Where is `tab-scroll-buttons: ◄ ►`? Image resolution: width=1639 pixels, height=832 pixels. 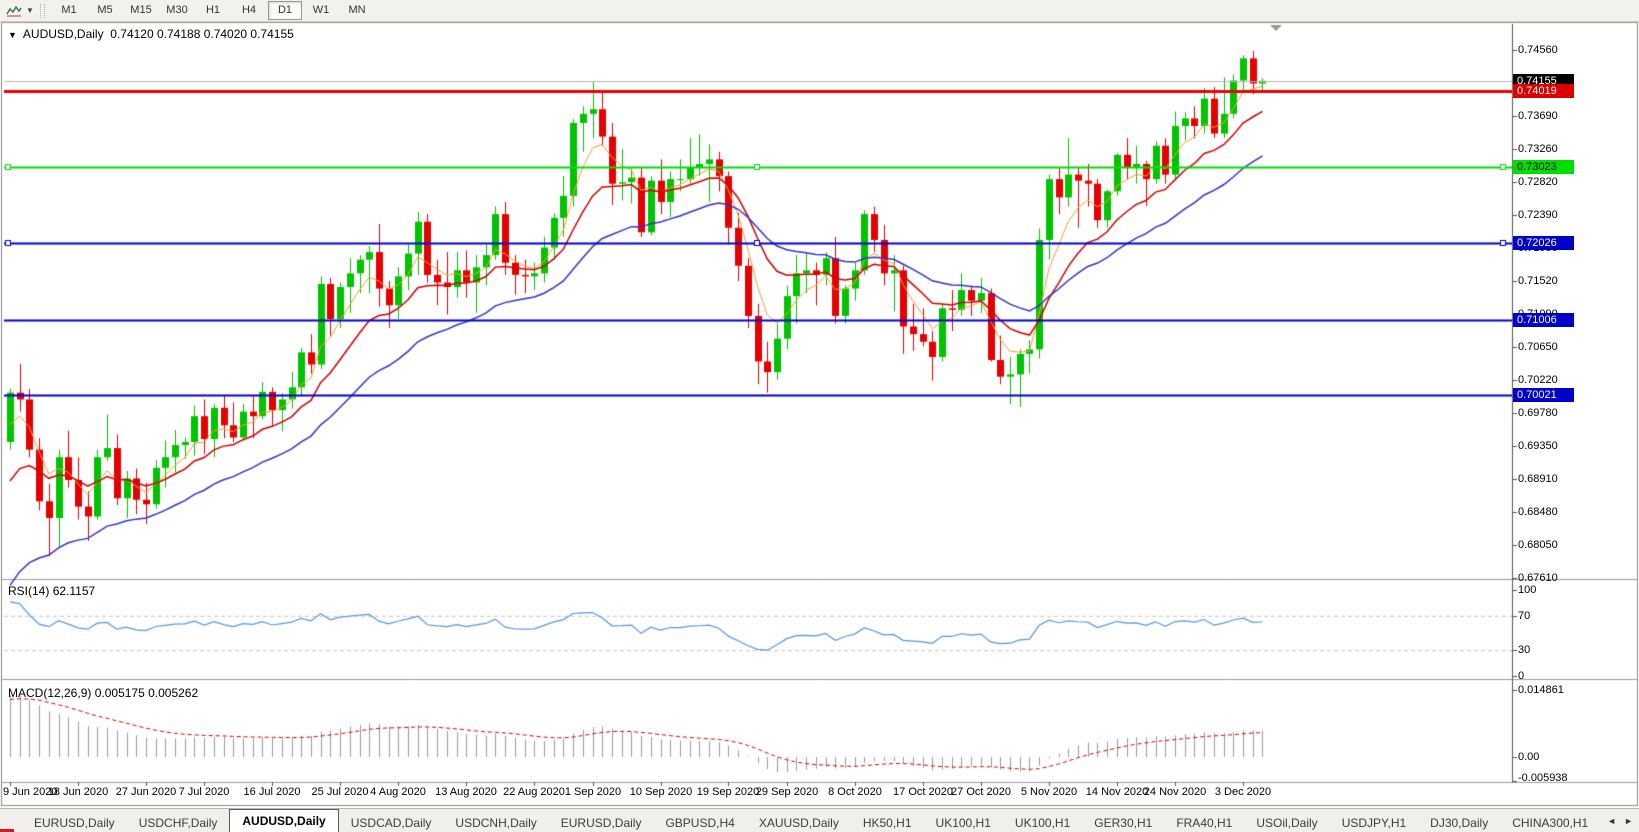
tab-scroll-buttons: ◄ ► is located at coordinates (1620, 820).